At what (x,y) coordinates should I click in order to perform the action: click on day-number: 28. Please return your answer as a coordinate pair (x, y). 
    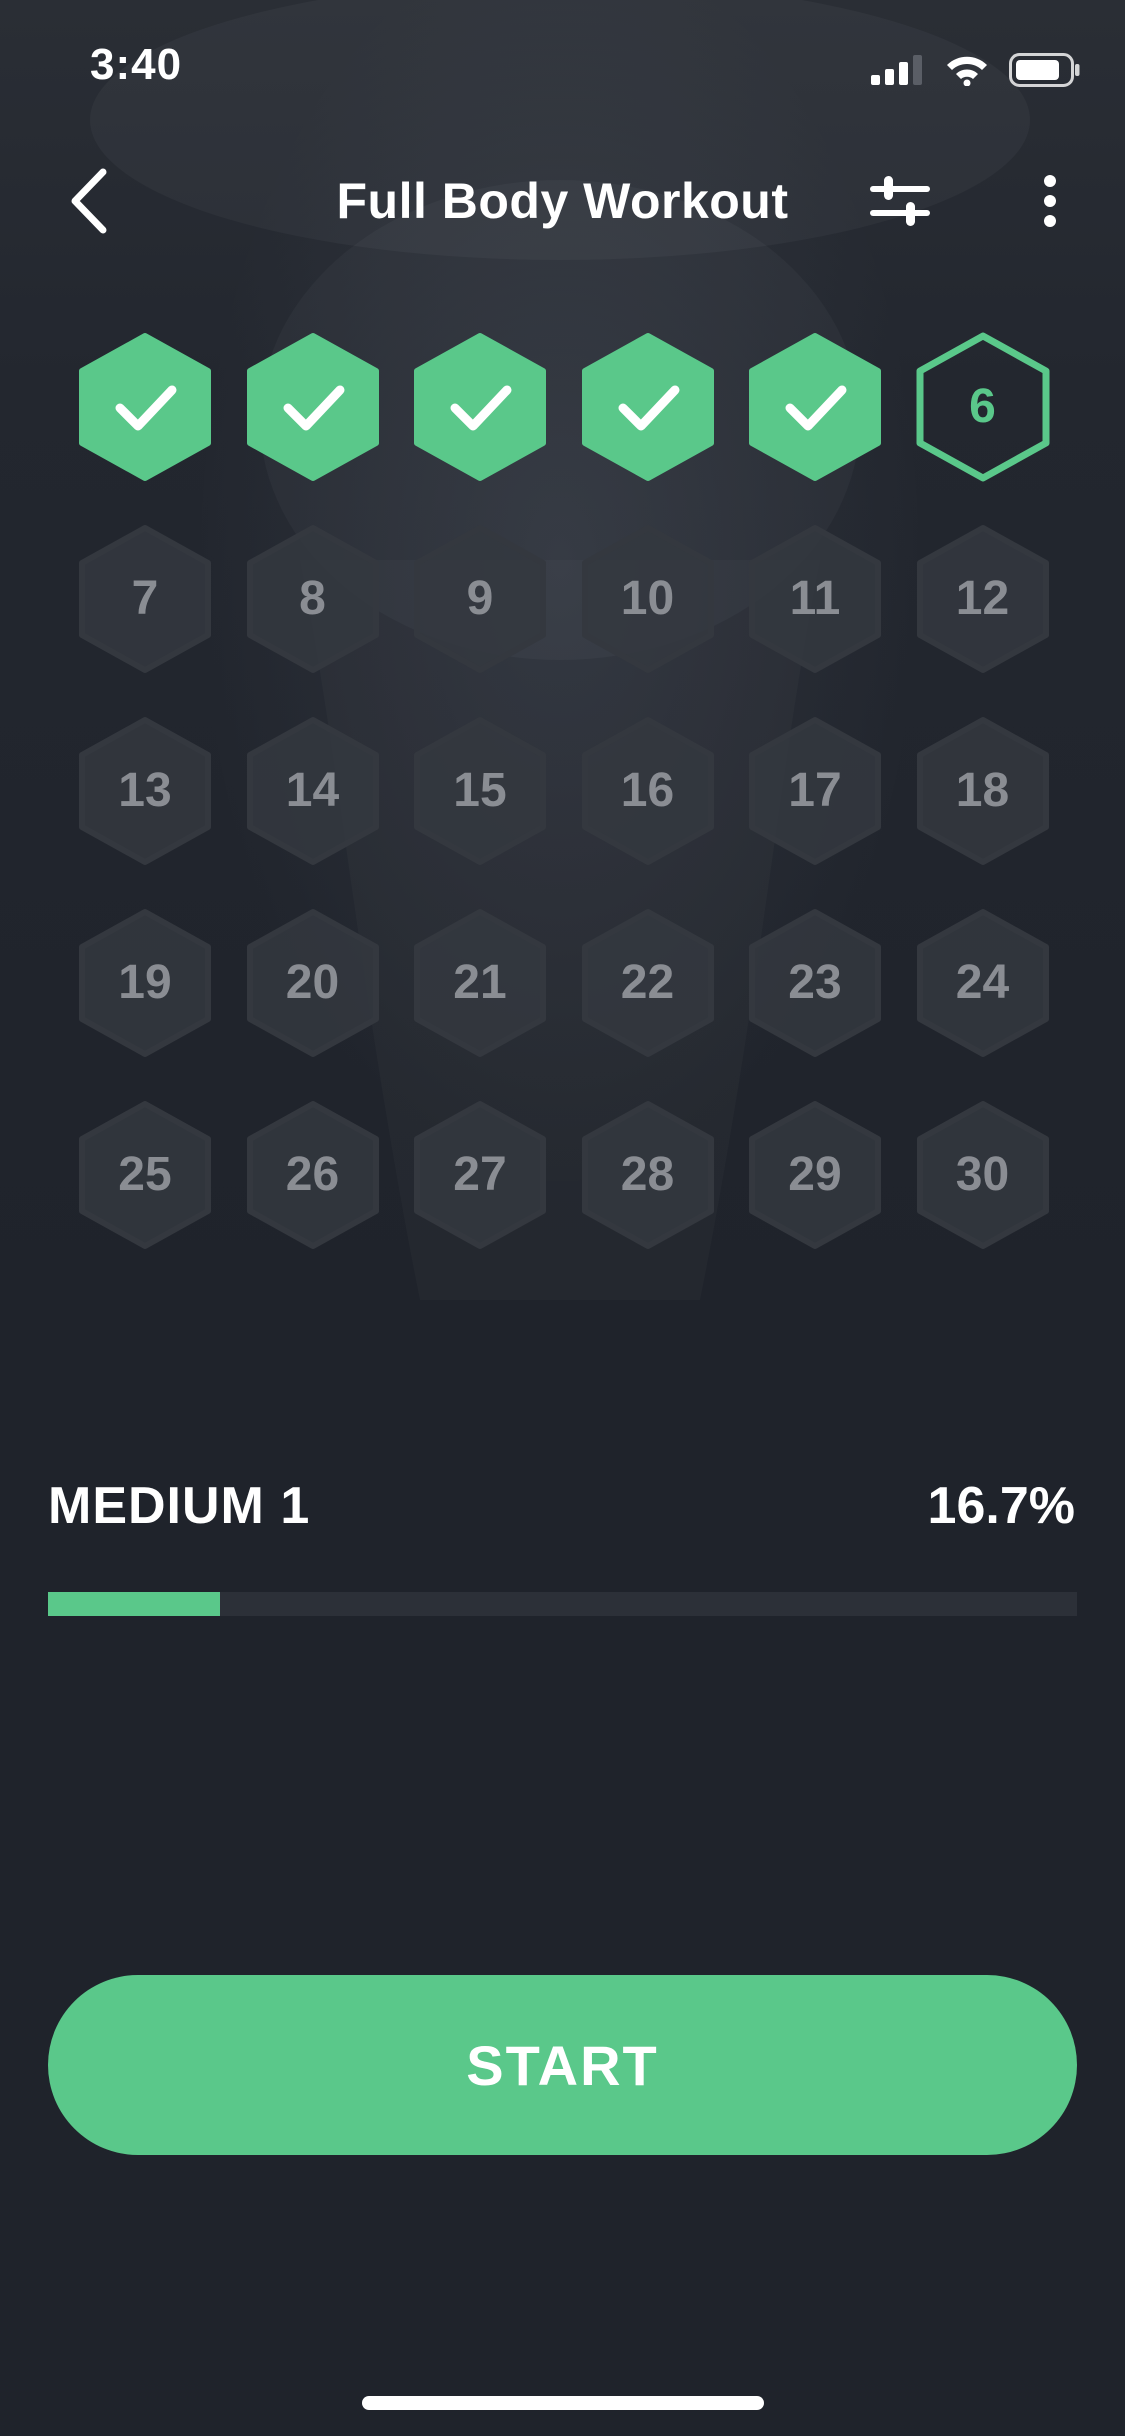
    Looking at the image, I should click on (647, 1174).